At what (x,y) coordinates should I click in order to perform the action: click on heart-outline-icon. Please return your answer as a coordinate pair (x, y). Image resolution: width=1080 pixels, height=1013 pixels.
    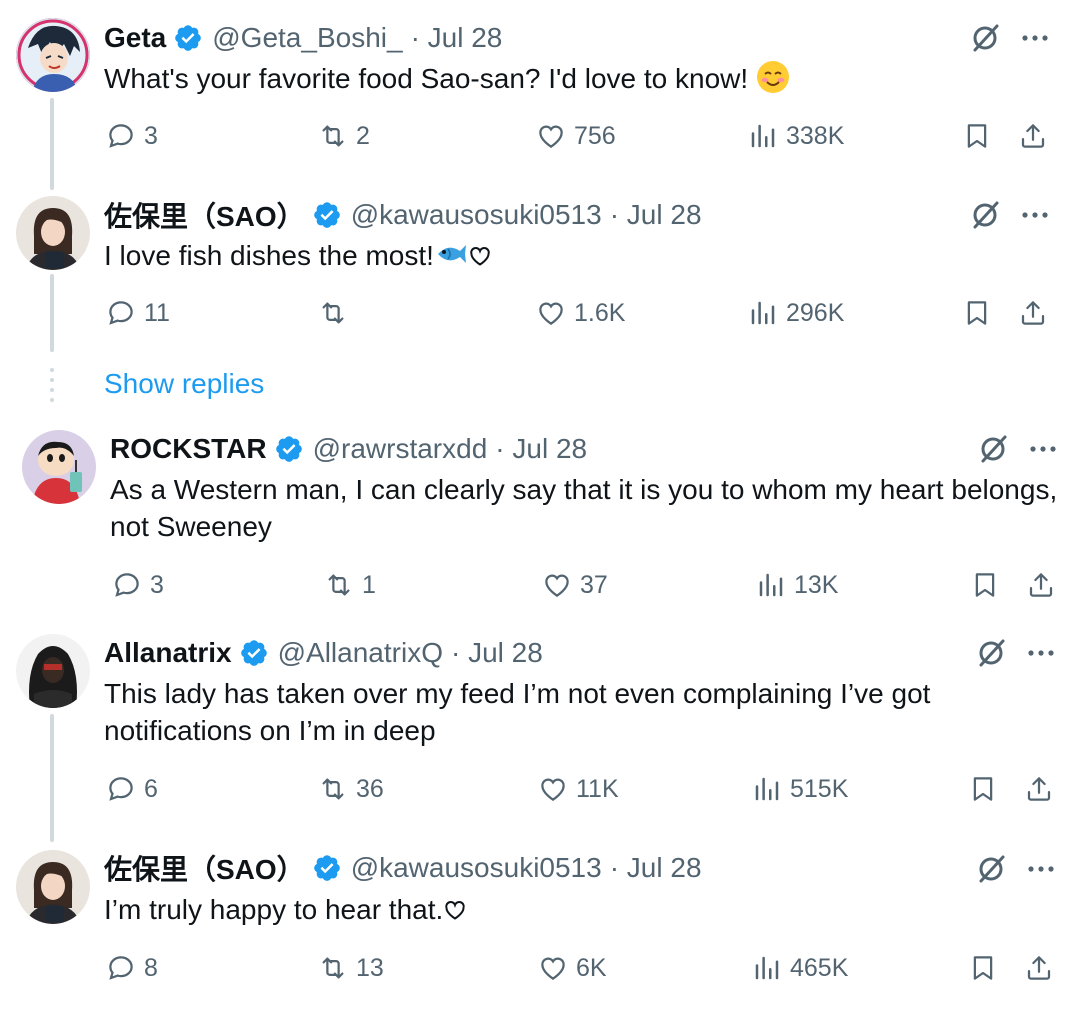
    Looking at the image, I should click on (480, 256).